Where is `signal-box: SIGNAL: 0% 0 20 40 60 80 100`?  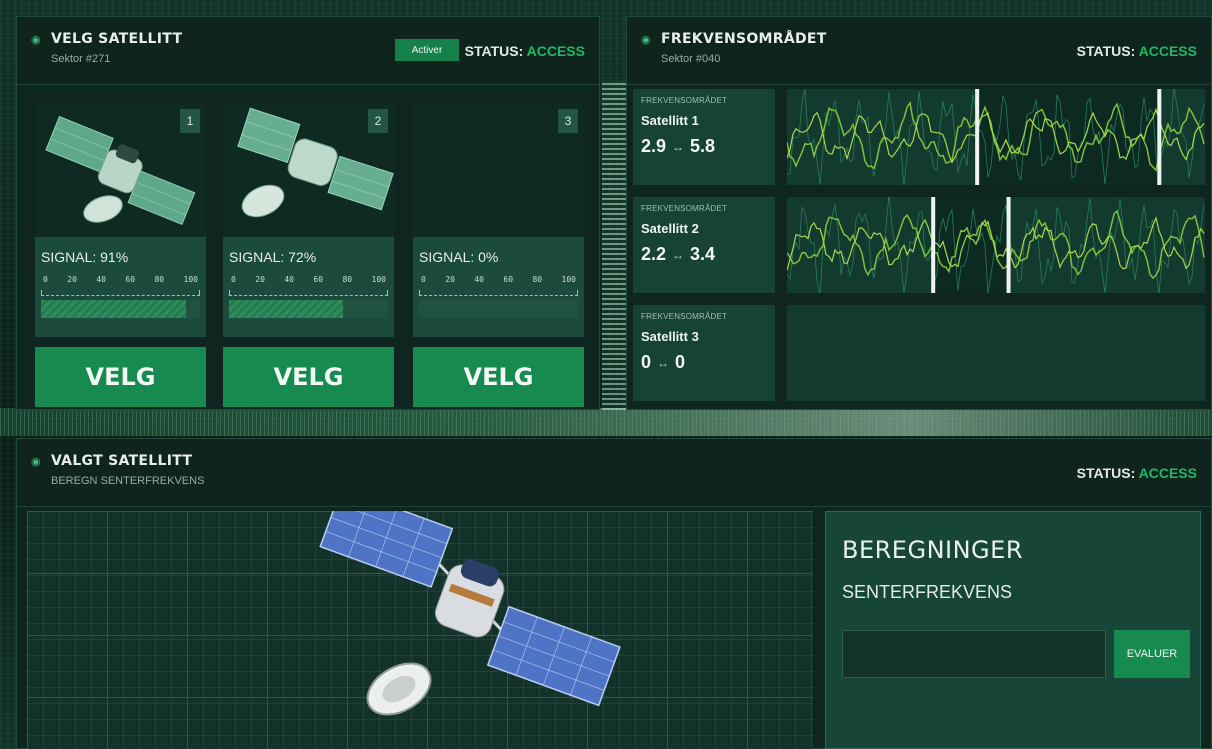 signal-box: SIGNAL: 0% 0 20 40 60 80 100 is located at coordinates (498, 287).